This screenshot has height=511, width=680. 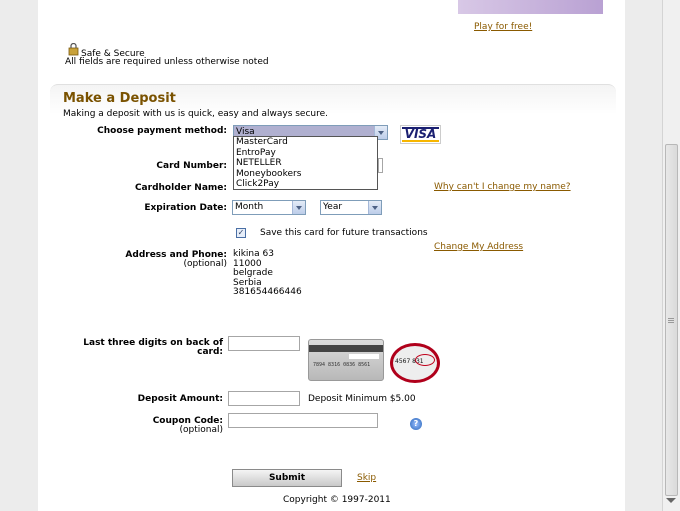 What do you see at coordinates (185, 208) in the screenshot?
I see `expiration-date-label: Expiration Date:` at bounding box center [185, 208].